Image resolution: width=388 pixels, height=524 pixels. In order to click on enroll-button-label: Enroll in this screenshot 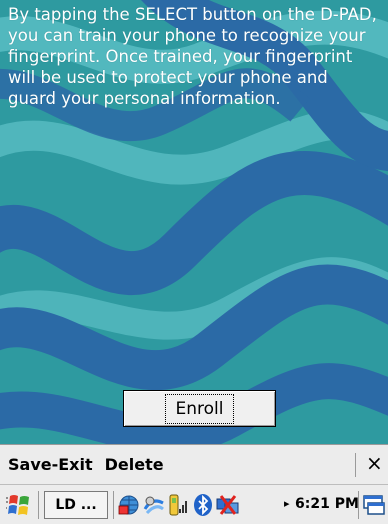, I will do `click(199, 408)`.